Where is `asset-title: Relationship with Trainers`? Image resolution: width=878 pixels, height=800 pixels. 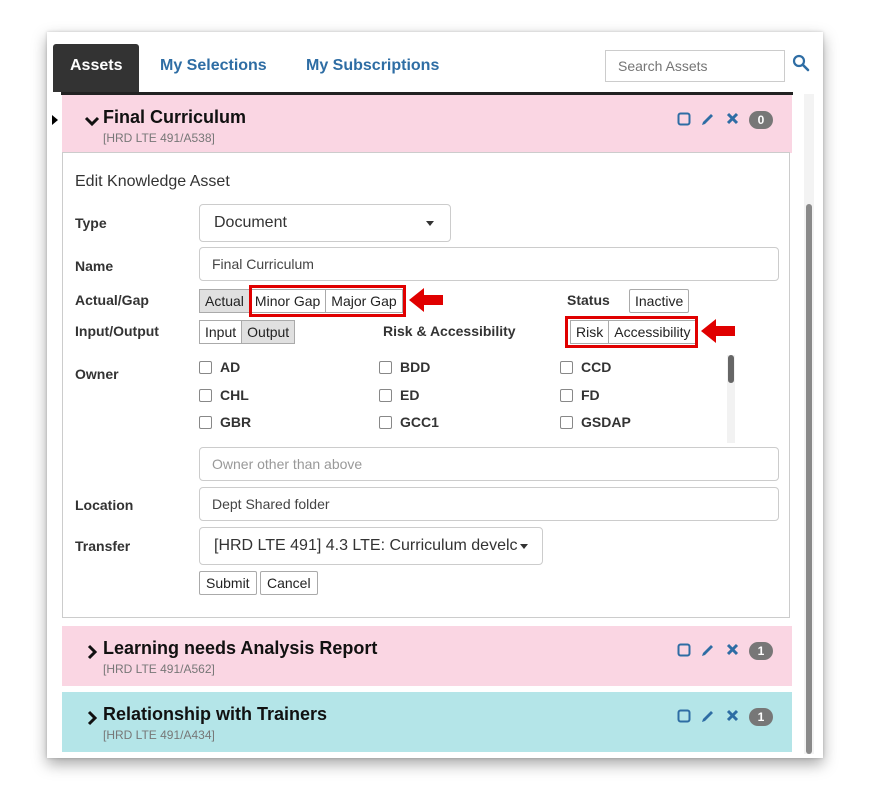 asset-title: Relationship with Trainers is located at coordinates (215, 714).